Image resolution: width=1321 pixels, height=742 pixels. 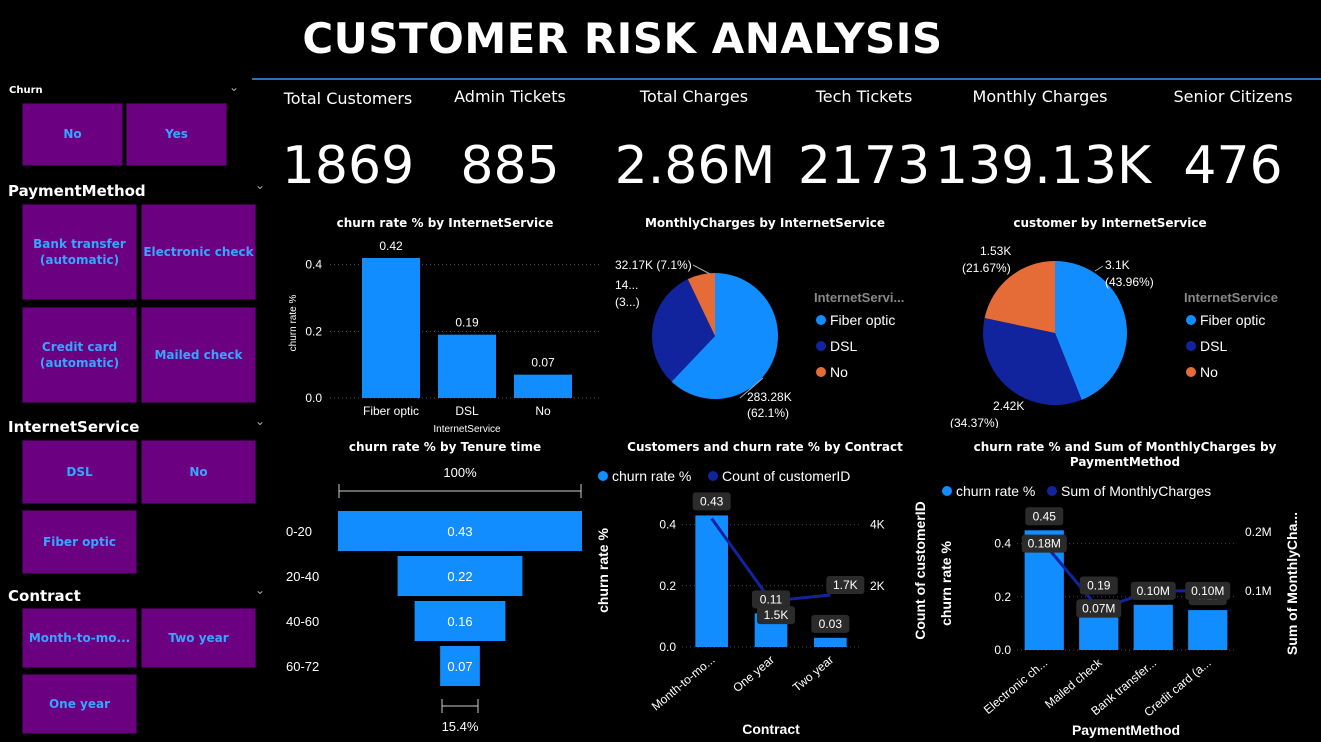 I want to click on data-label: (21.67%), so click(x=986, y=268).